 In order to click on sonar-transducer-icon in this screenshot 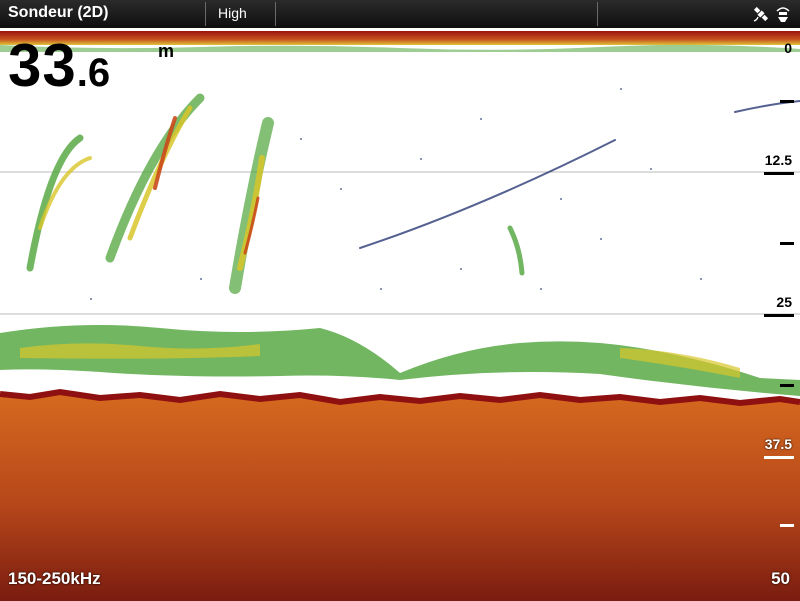, I will do `click(783, 14)`.